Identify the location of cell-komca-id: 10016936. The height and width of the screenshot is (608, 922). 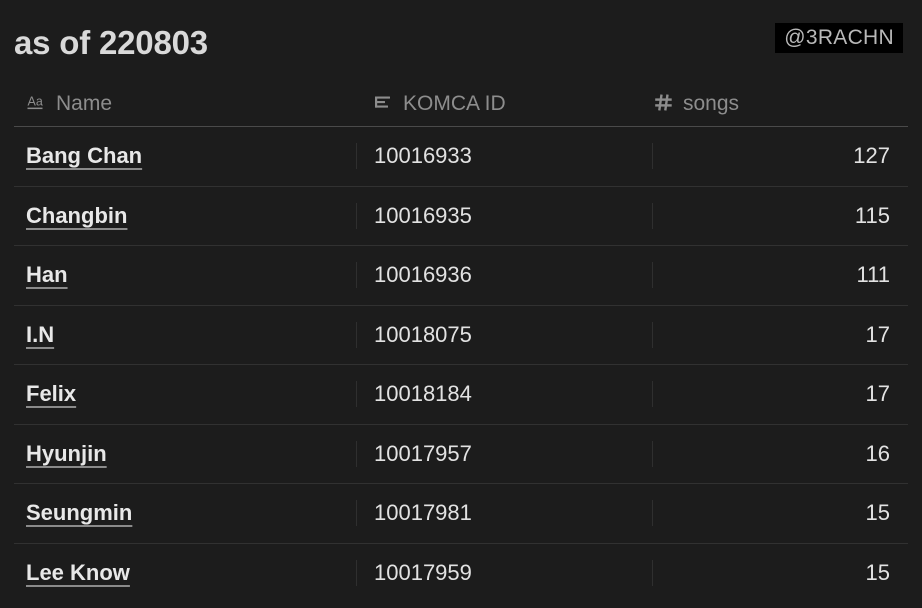
(504, 275).